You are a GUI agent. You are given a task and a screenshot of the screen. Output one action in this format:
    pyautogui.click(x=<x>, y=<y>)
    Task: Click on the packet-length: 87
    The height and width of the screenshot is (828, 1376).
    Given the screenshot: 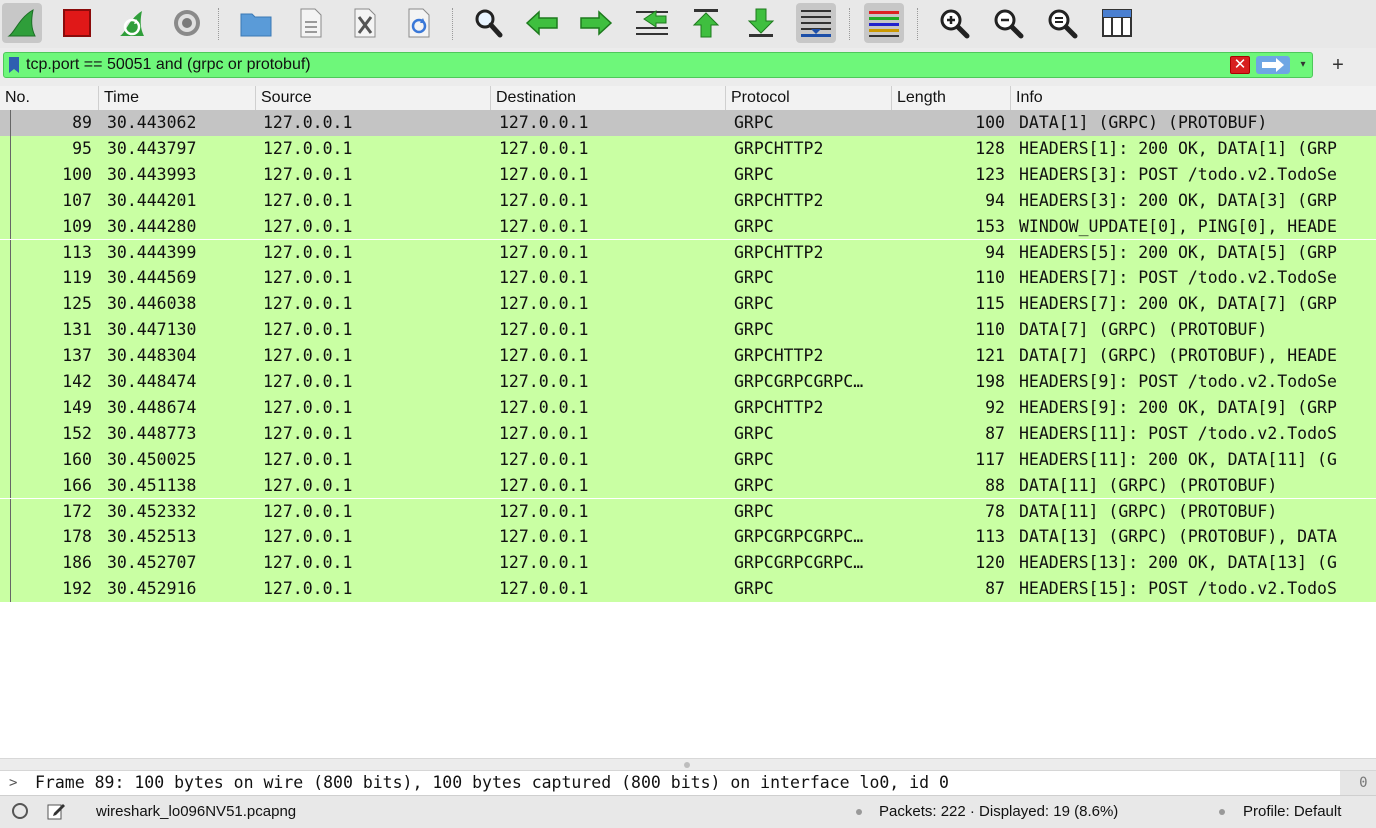 What is the action you would take?
    pyautogui.click(x=995, y=589)
    